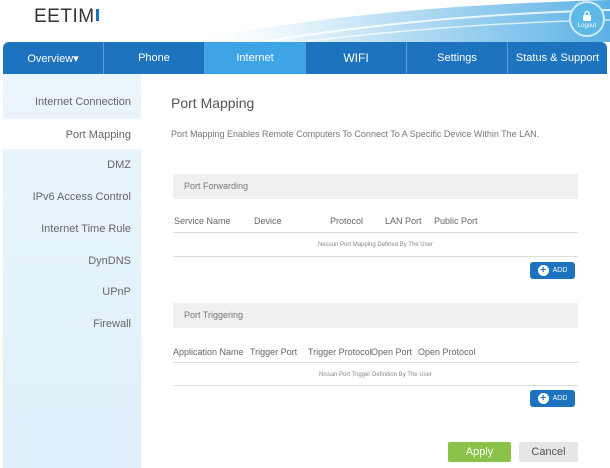 This screenshot has width=610, height=468. What do you see at coordinates (109, 261) in the screenshot?
I see `sidebar-item-dyndns: DynDNS` at bounding box center [109, 261].